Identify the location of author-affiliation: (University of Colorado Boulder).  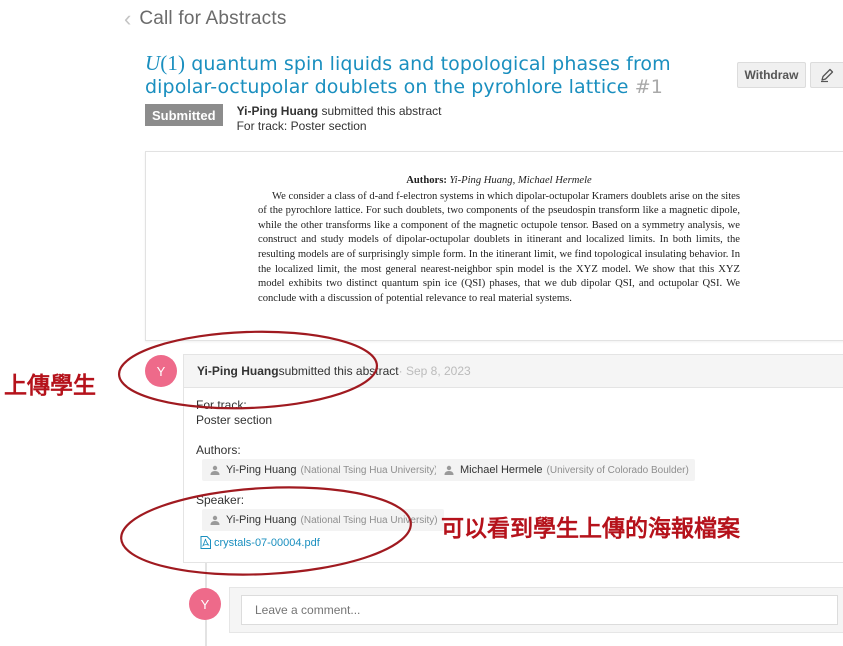
(617, 470).